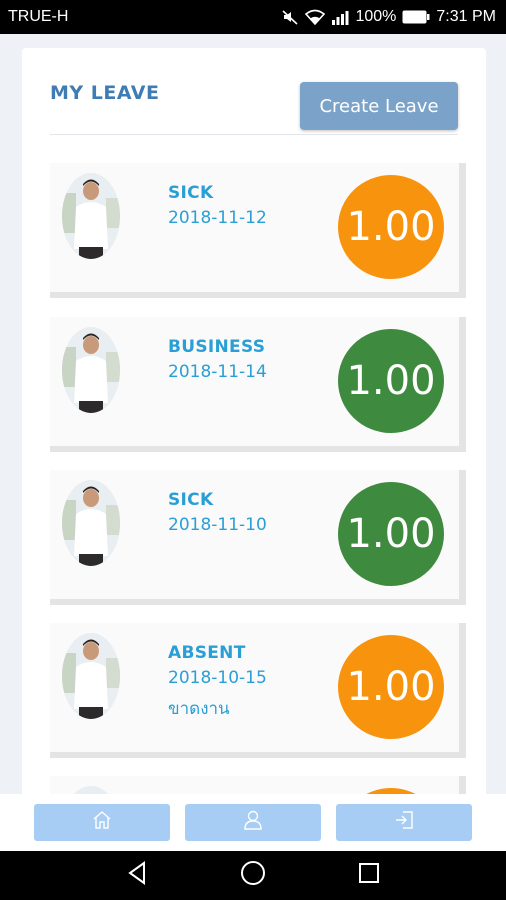  Describe the element at coordinates (199, 709) in the screenshot. I see `leave-note: ขาดงาน` at that location.